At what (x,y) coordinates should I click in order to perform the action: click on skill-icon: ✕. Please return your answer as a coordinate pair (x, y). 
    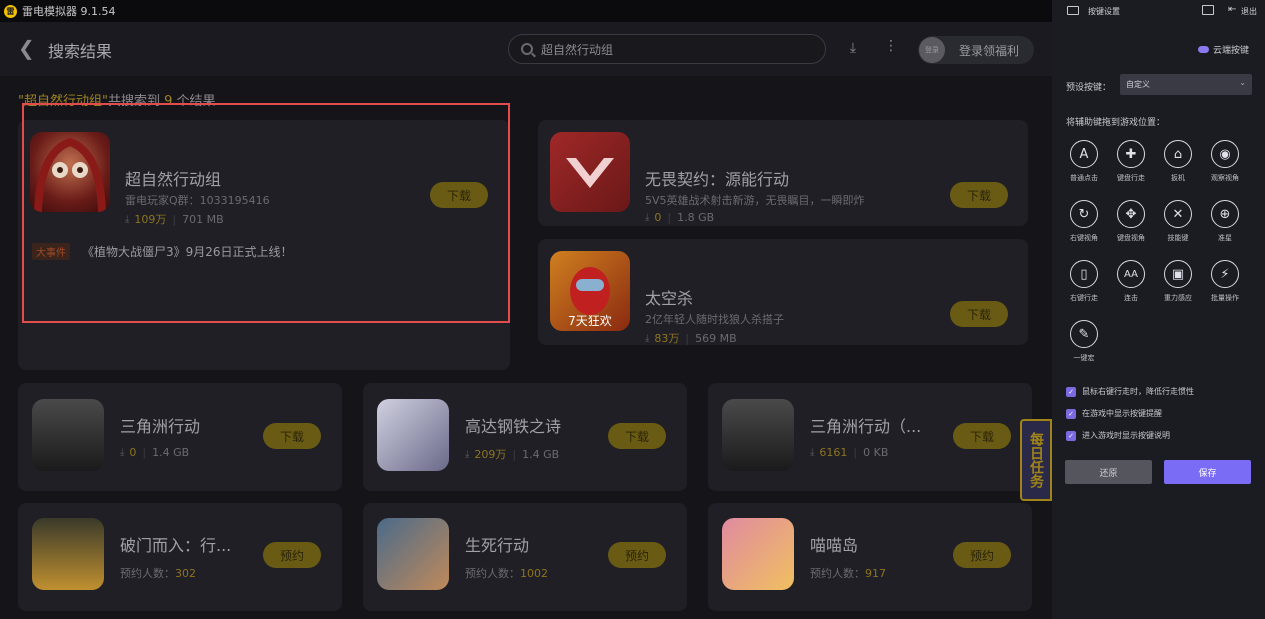
    Looking at the image, I should click on (1178, 214).